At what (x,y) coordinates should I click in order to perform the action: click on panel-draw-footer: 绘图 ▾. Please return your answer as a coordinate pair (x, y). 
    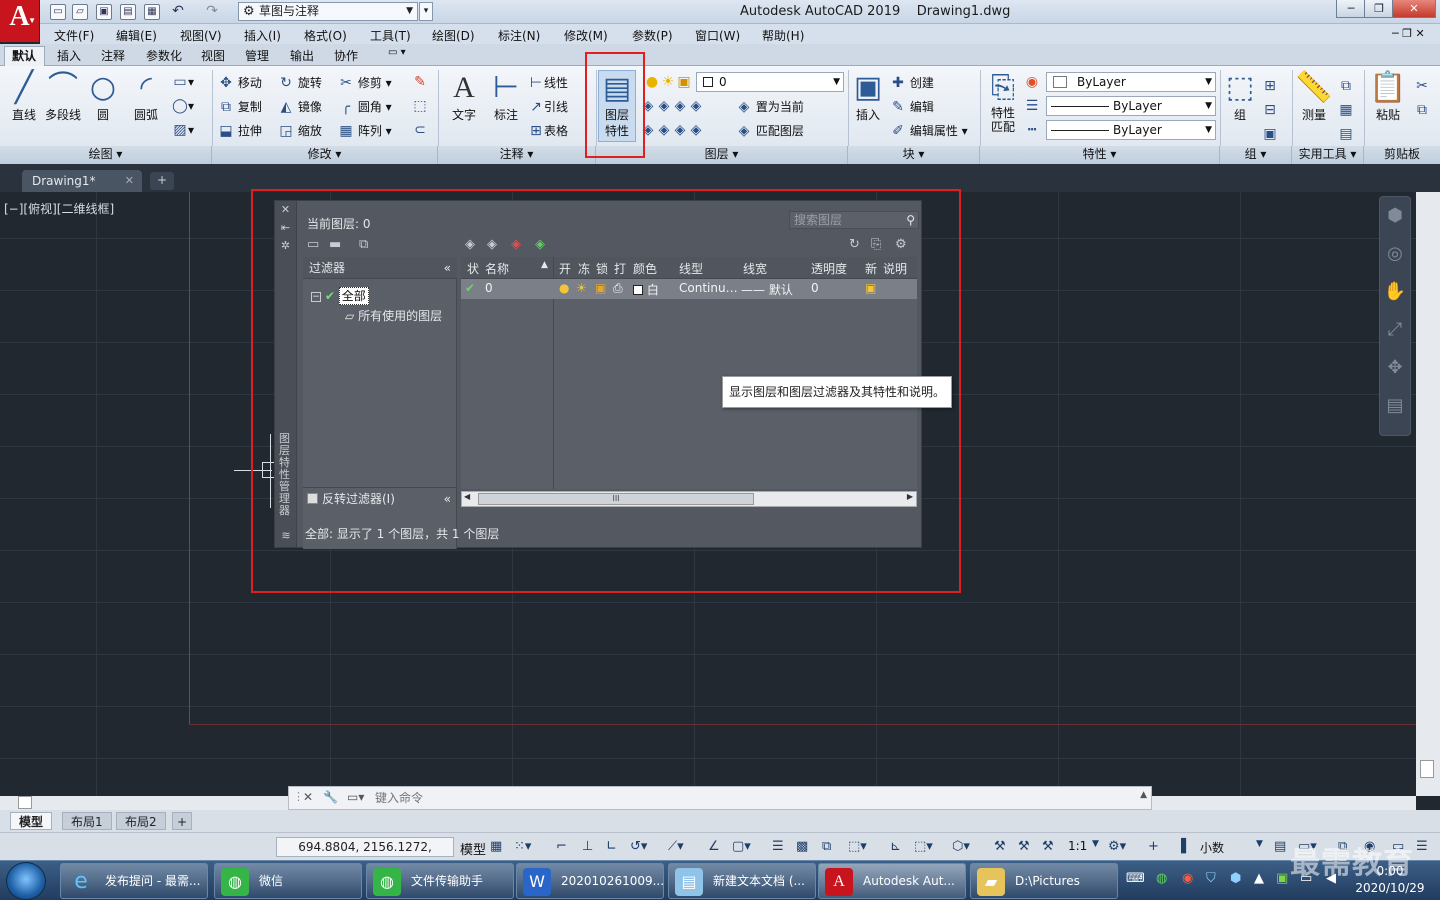
    Looking at the image, I should click on (106, 155).